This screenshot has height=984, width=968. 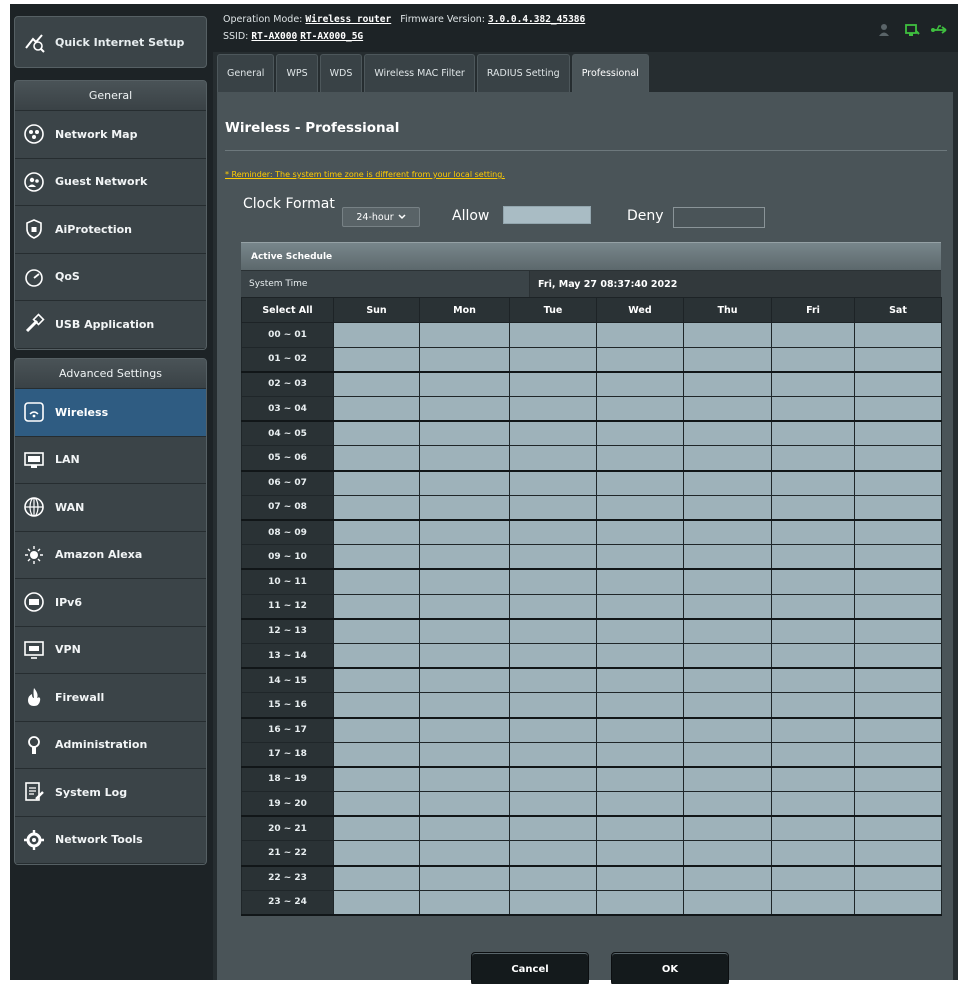 I want to click on sidebar-item-usb-application: USB Application, so click(x=110, y=325).